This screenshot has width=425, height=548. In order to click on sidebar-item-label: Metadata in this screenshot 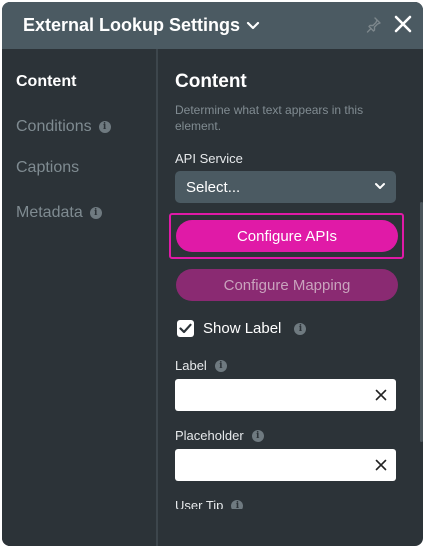, I will do `click(49, 212)`.